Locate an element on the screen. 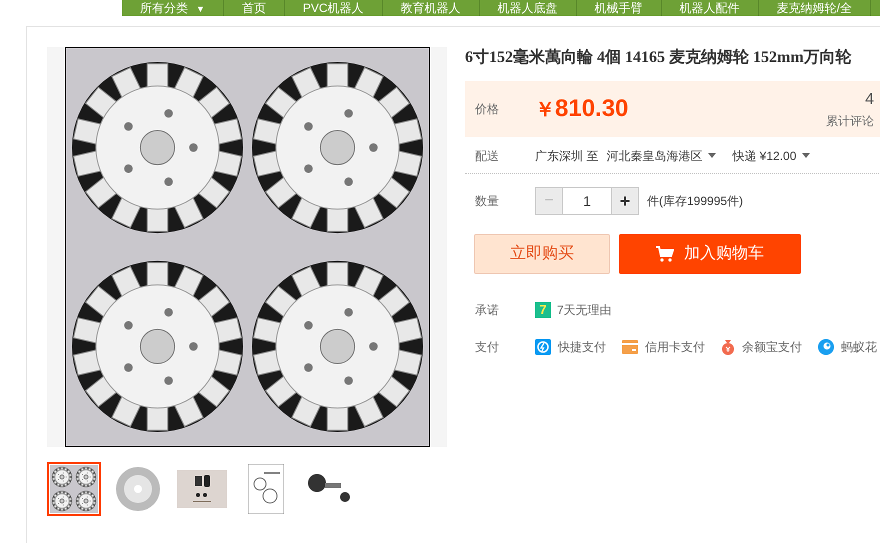 The width and height of the screenshot is (880, 543). nav-link: 首页 is located at coordinates (254, 8).